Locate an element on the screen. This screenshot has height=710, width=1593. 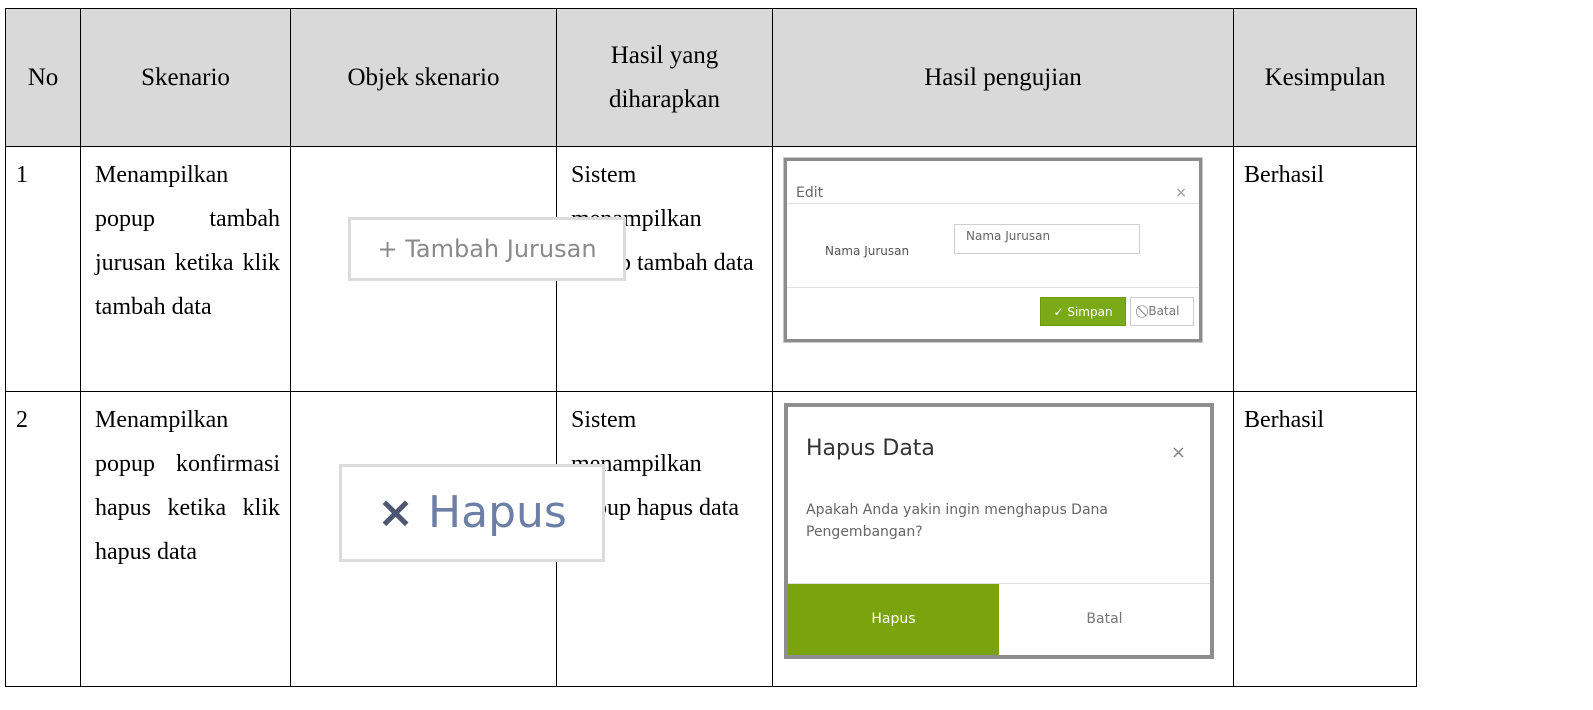
button-label: Tambah Jurusan is located at coordinates (501, 249).